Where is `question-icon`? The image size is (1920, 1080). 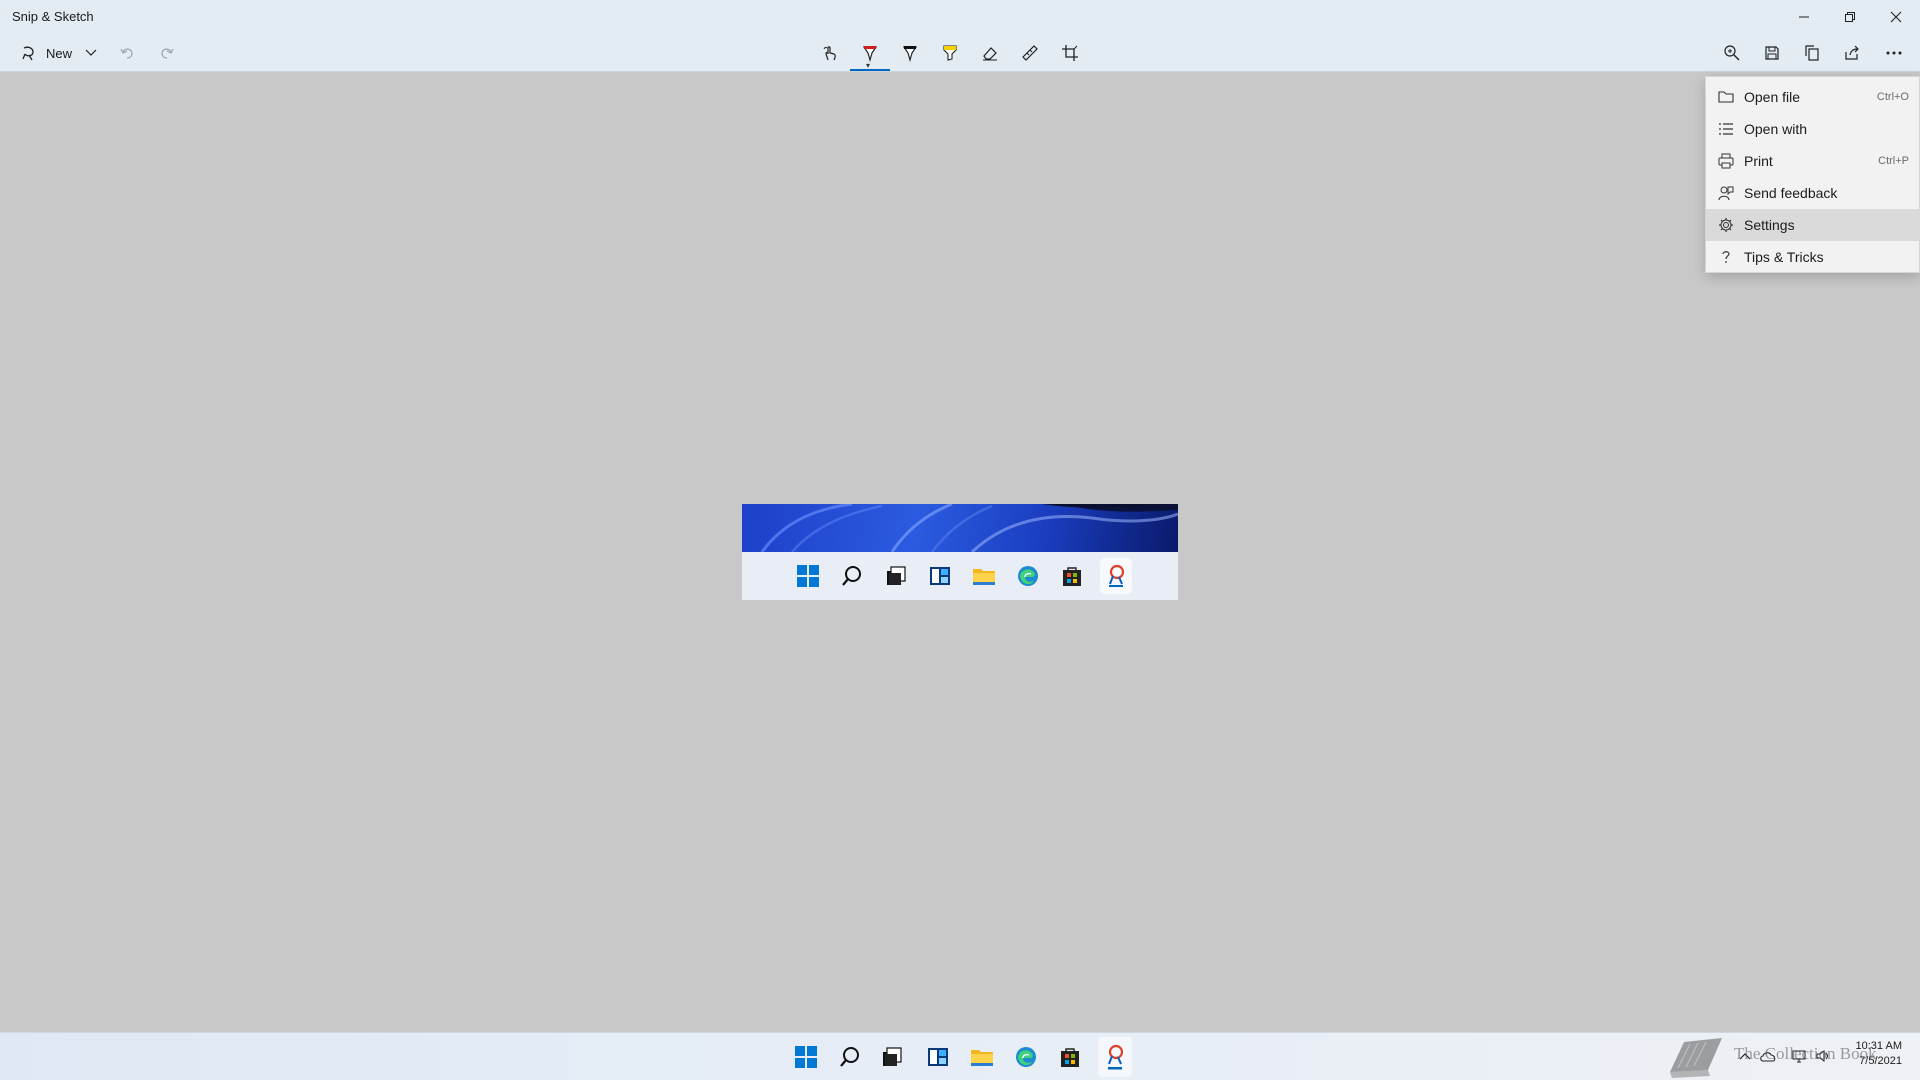
question-icon is located at coordinates (1726, 257).